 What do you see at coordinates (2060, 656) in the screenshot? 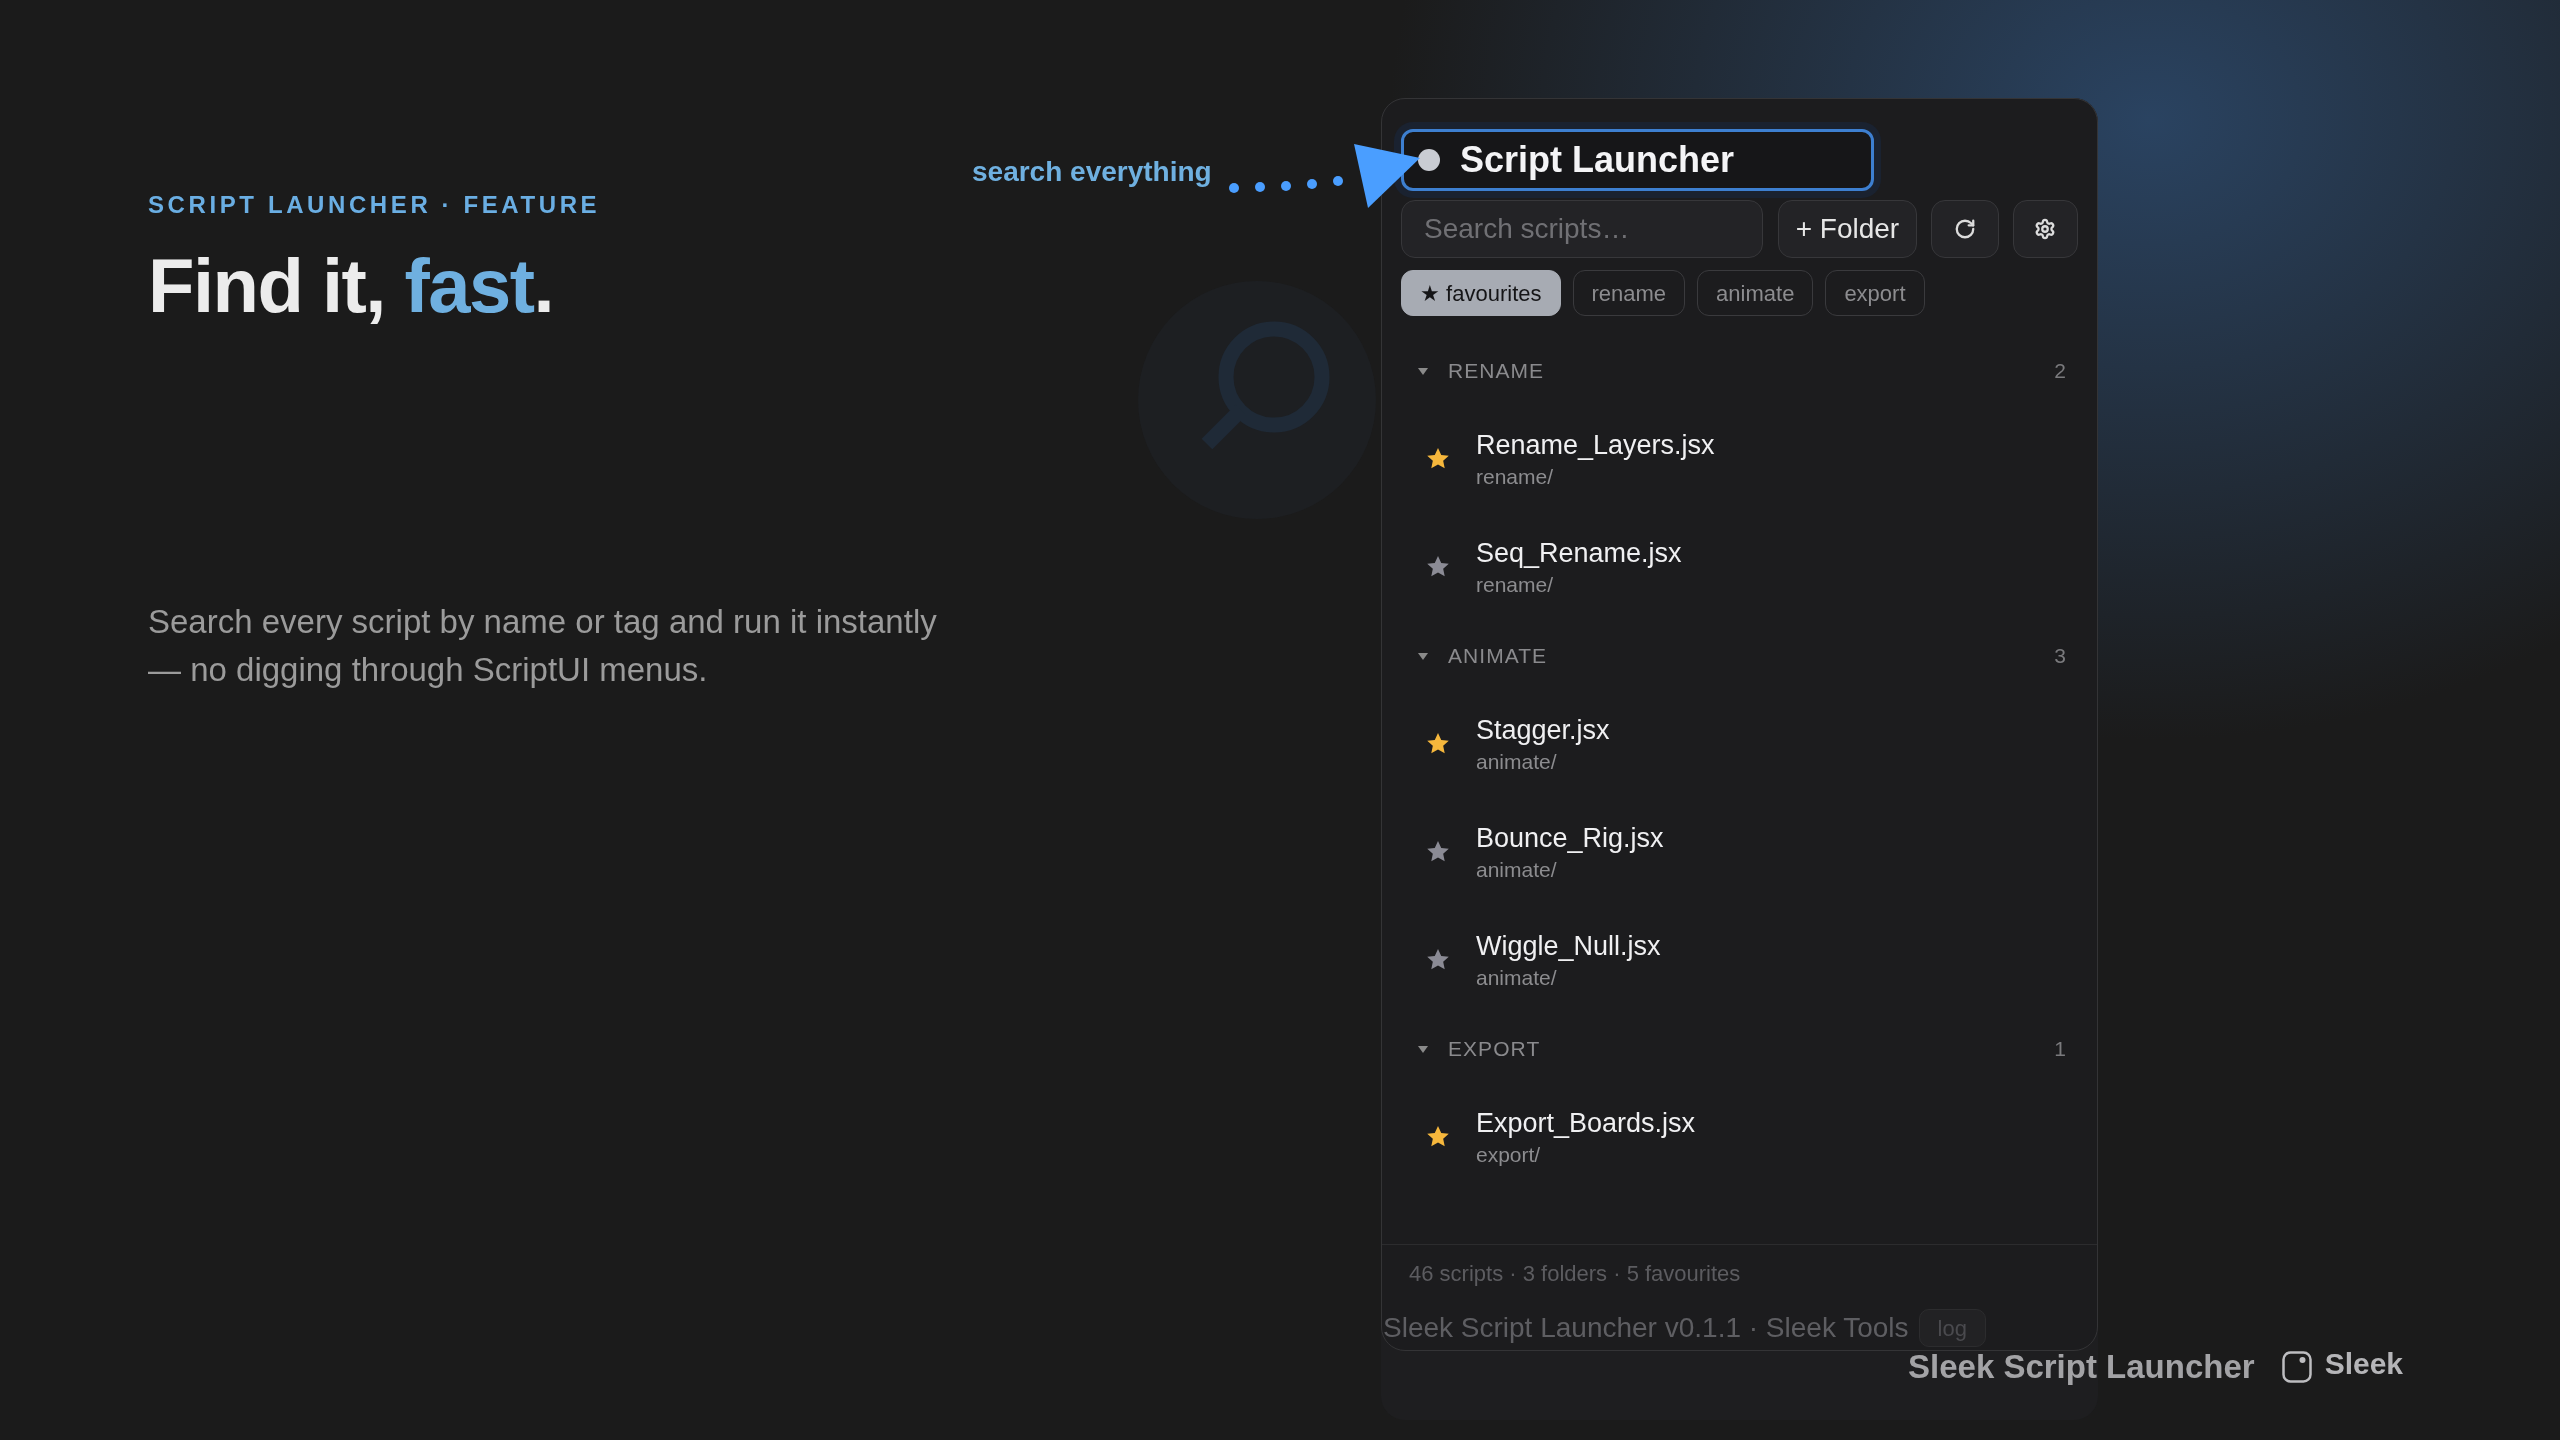
I see `group-count: 3` at bounding box center [2060, 656].